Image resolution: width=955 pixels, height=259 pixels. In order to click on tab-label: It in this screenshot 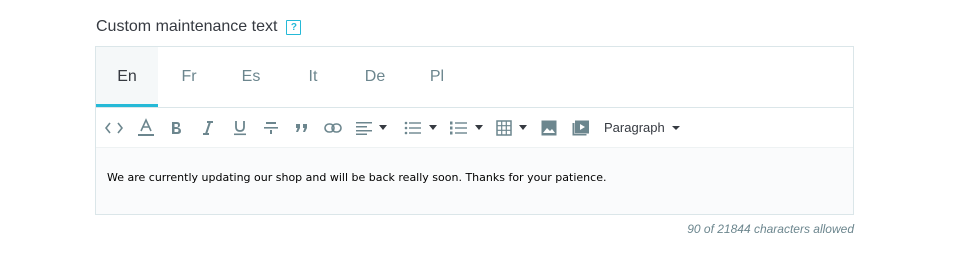, I will do `click(313, 76)`.